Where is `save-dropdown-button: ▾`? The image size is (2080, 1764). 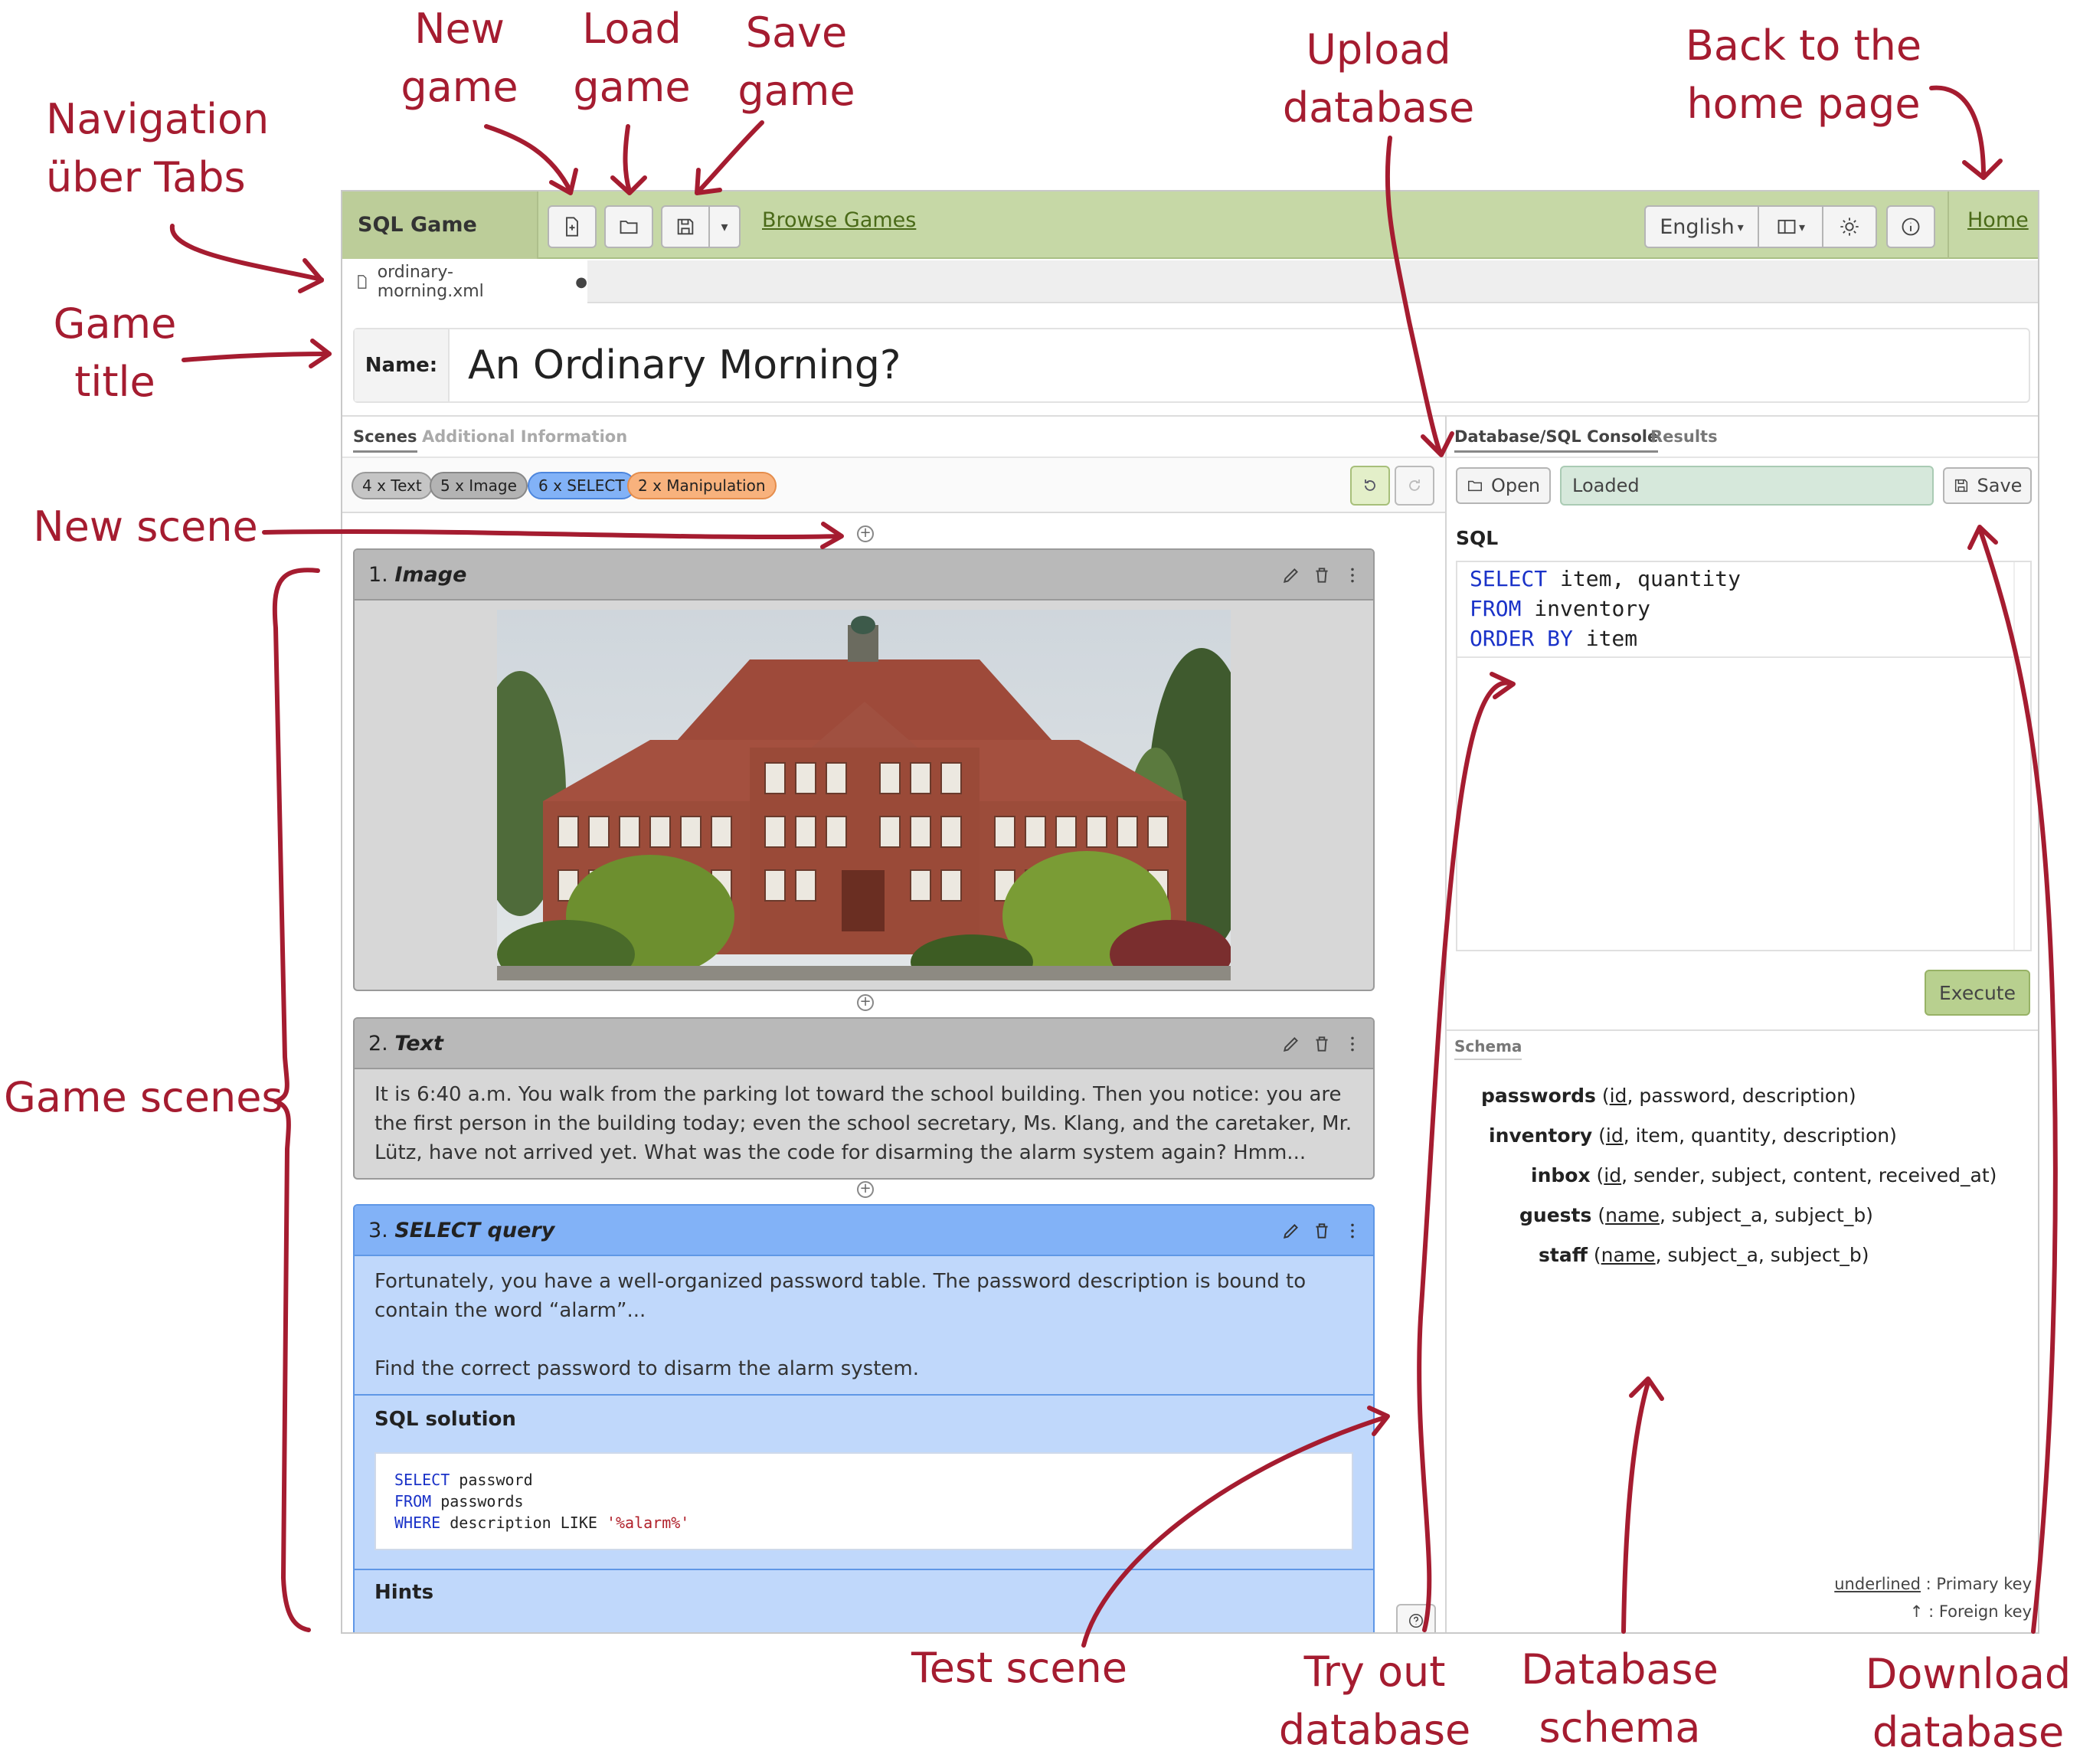
save-dropdown-button: ▾ is located at coordinates (725, 226).